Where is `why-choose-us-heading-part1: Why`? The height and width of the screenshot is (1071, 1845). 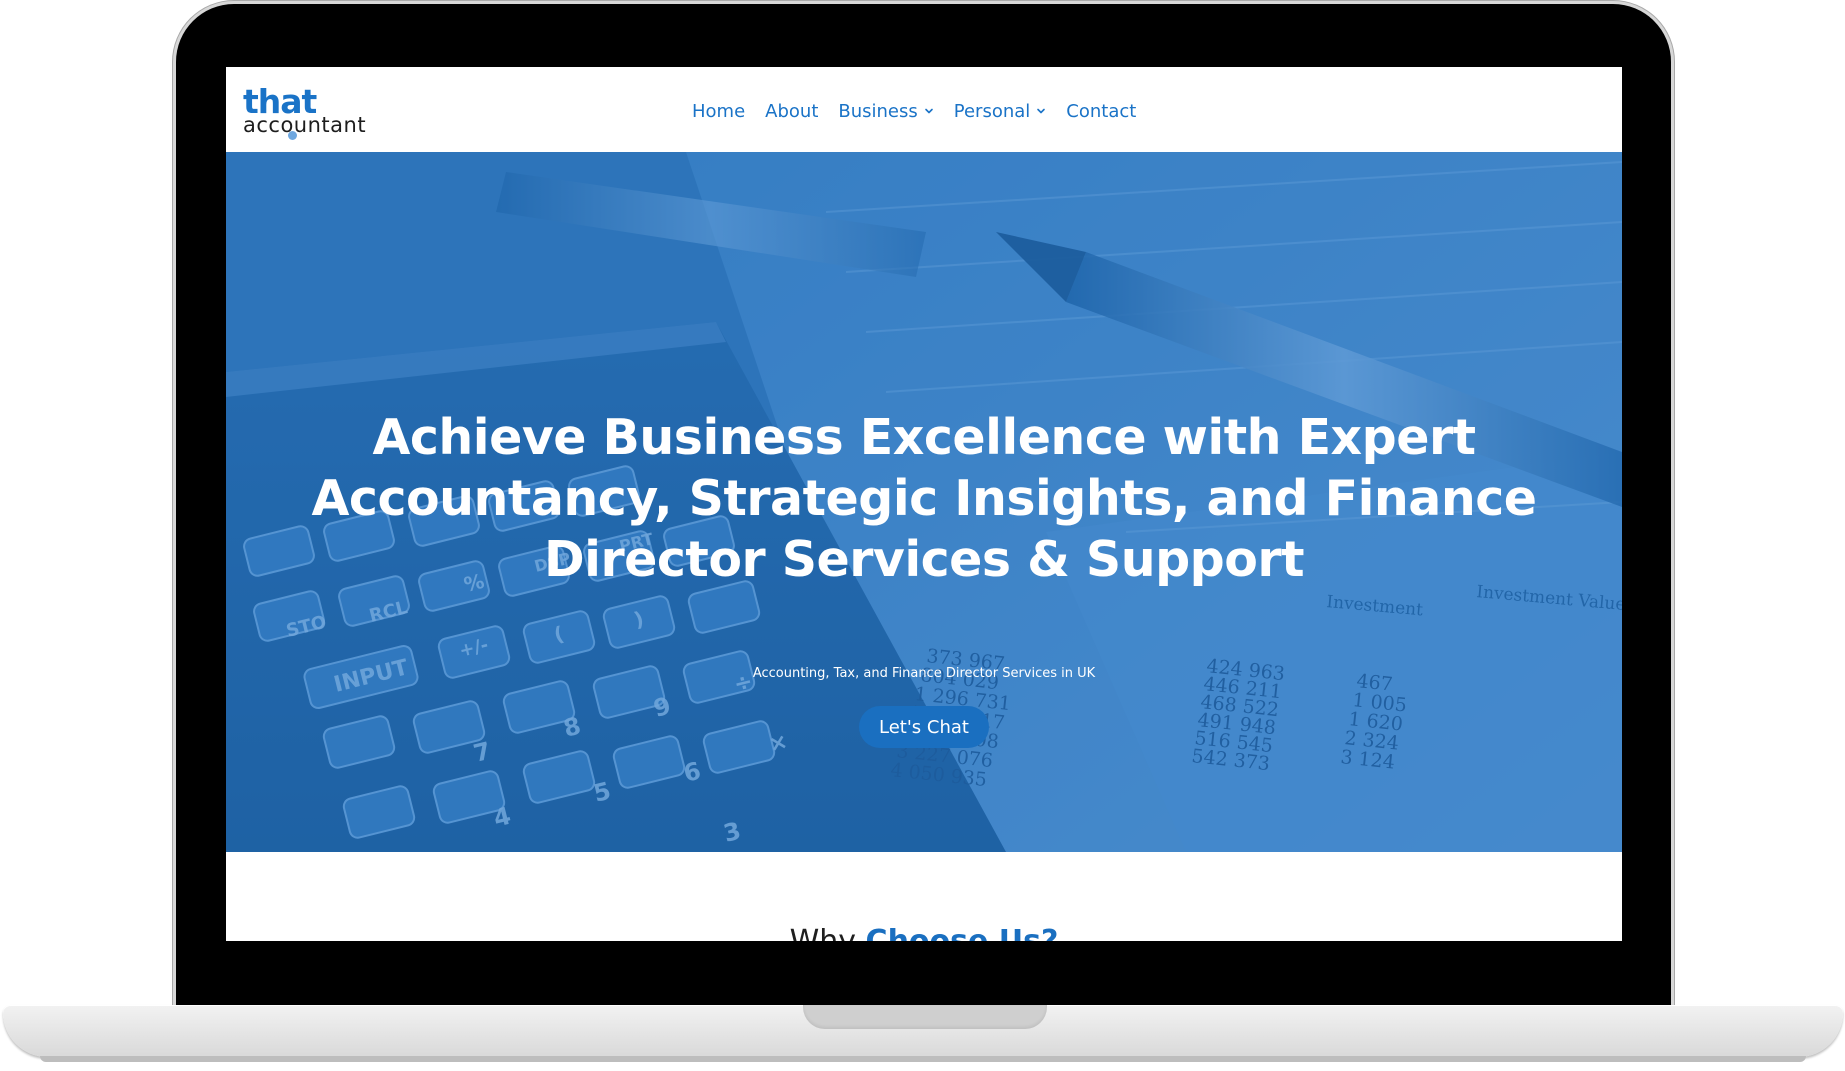
why-choose-us-heading-part1: Why is located at coordinates (828, 933).